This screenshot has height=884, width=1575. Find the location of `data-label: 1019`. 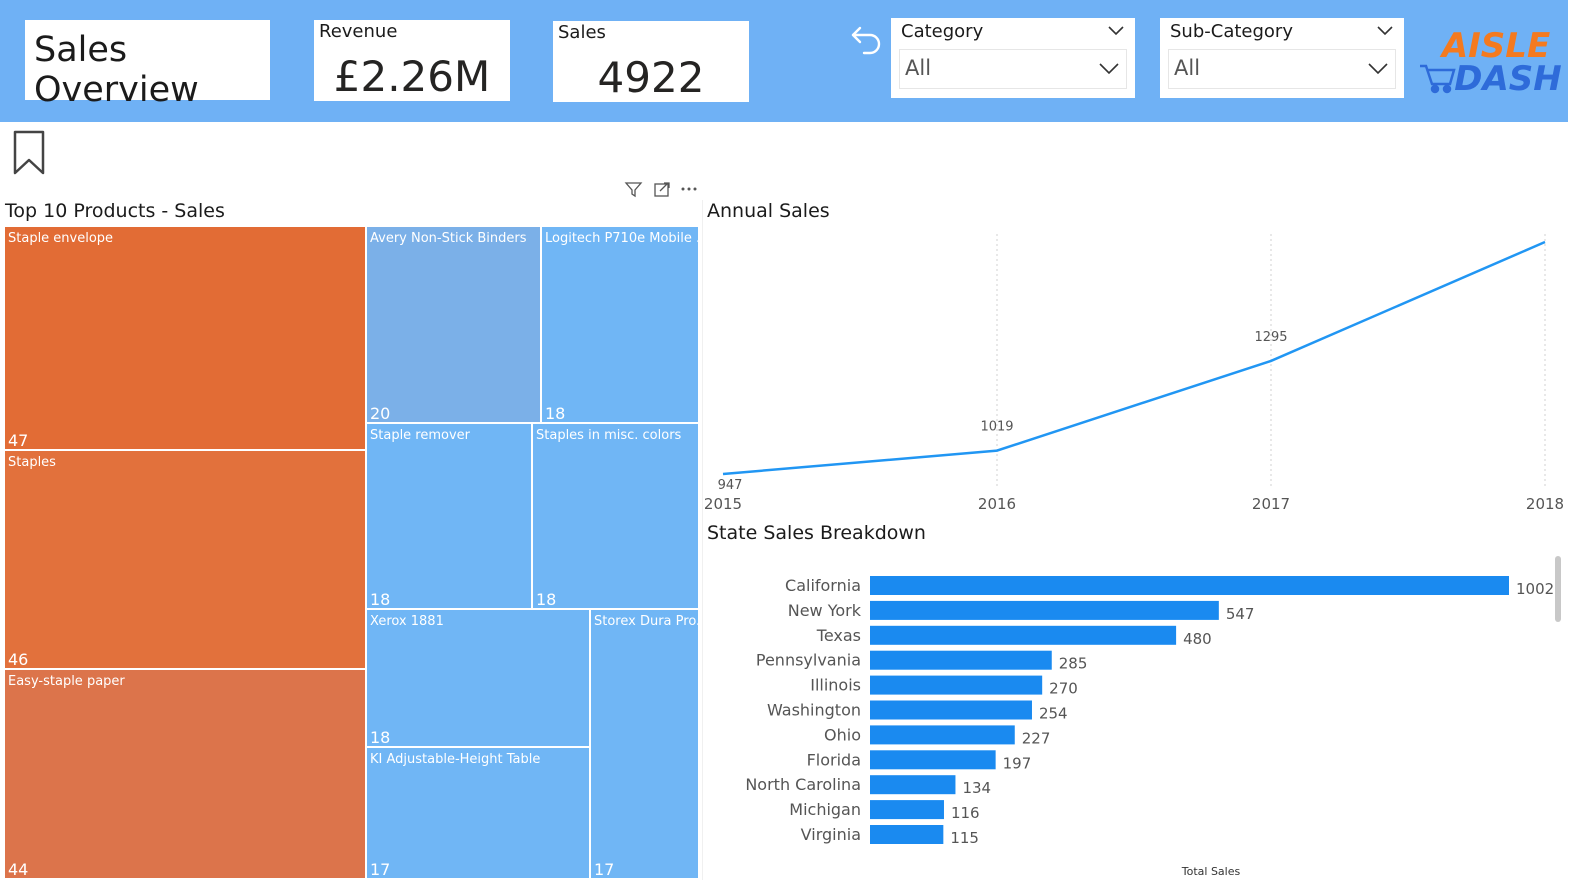

data-label: 1019 is located at coordinates (996, 427).